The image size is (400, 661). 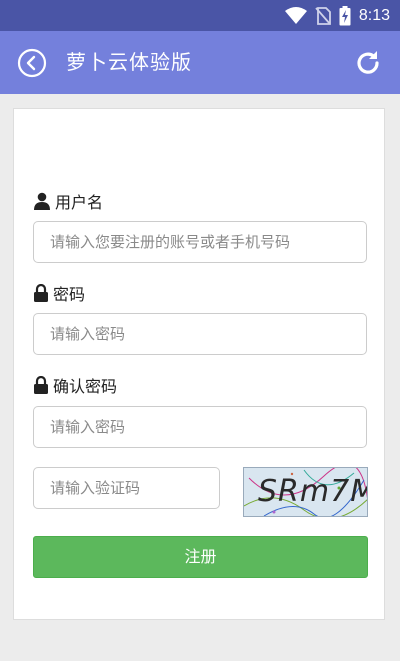 I want to click on captcha-input, so click(x=126, y=488).